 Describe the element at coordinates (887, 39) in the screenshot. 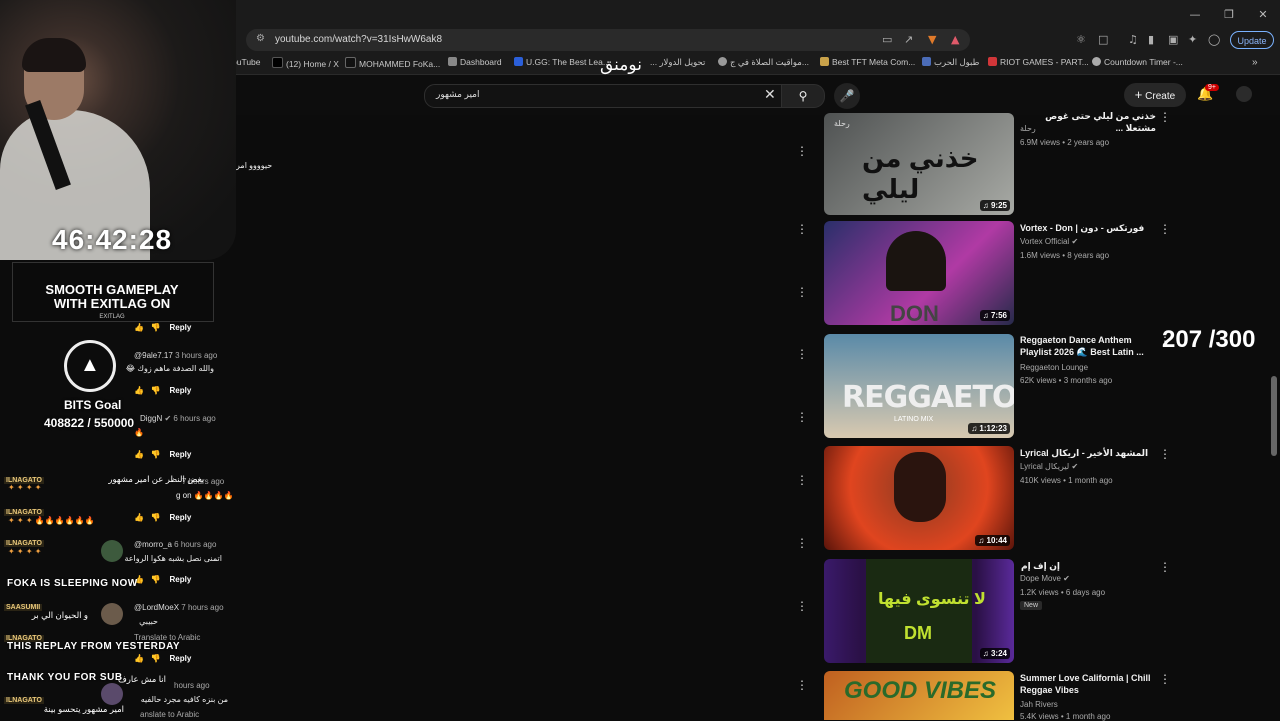

I see `cast-icon: ▭` at that location.